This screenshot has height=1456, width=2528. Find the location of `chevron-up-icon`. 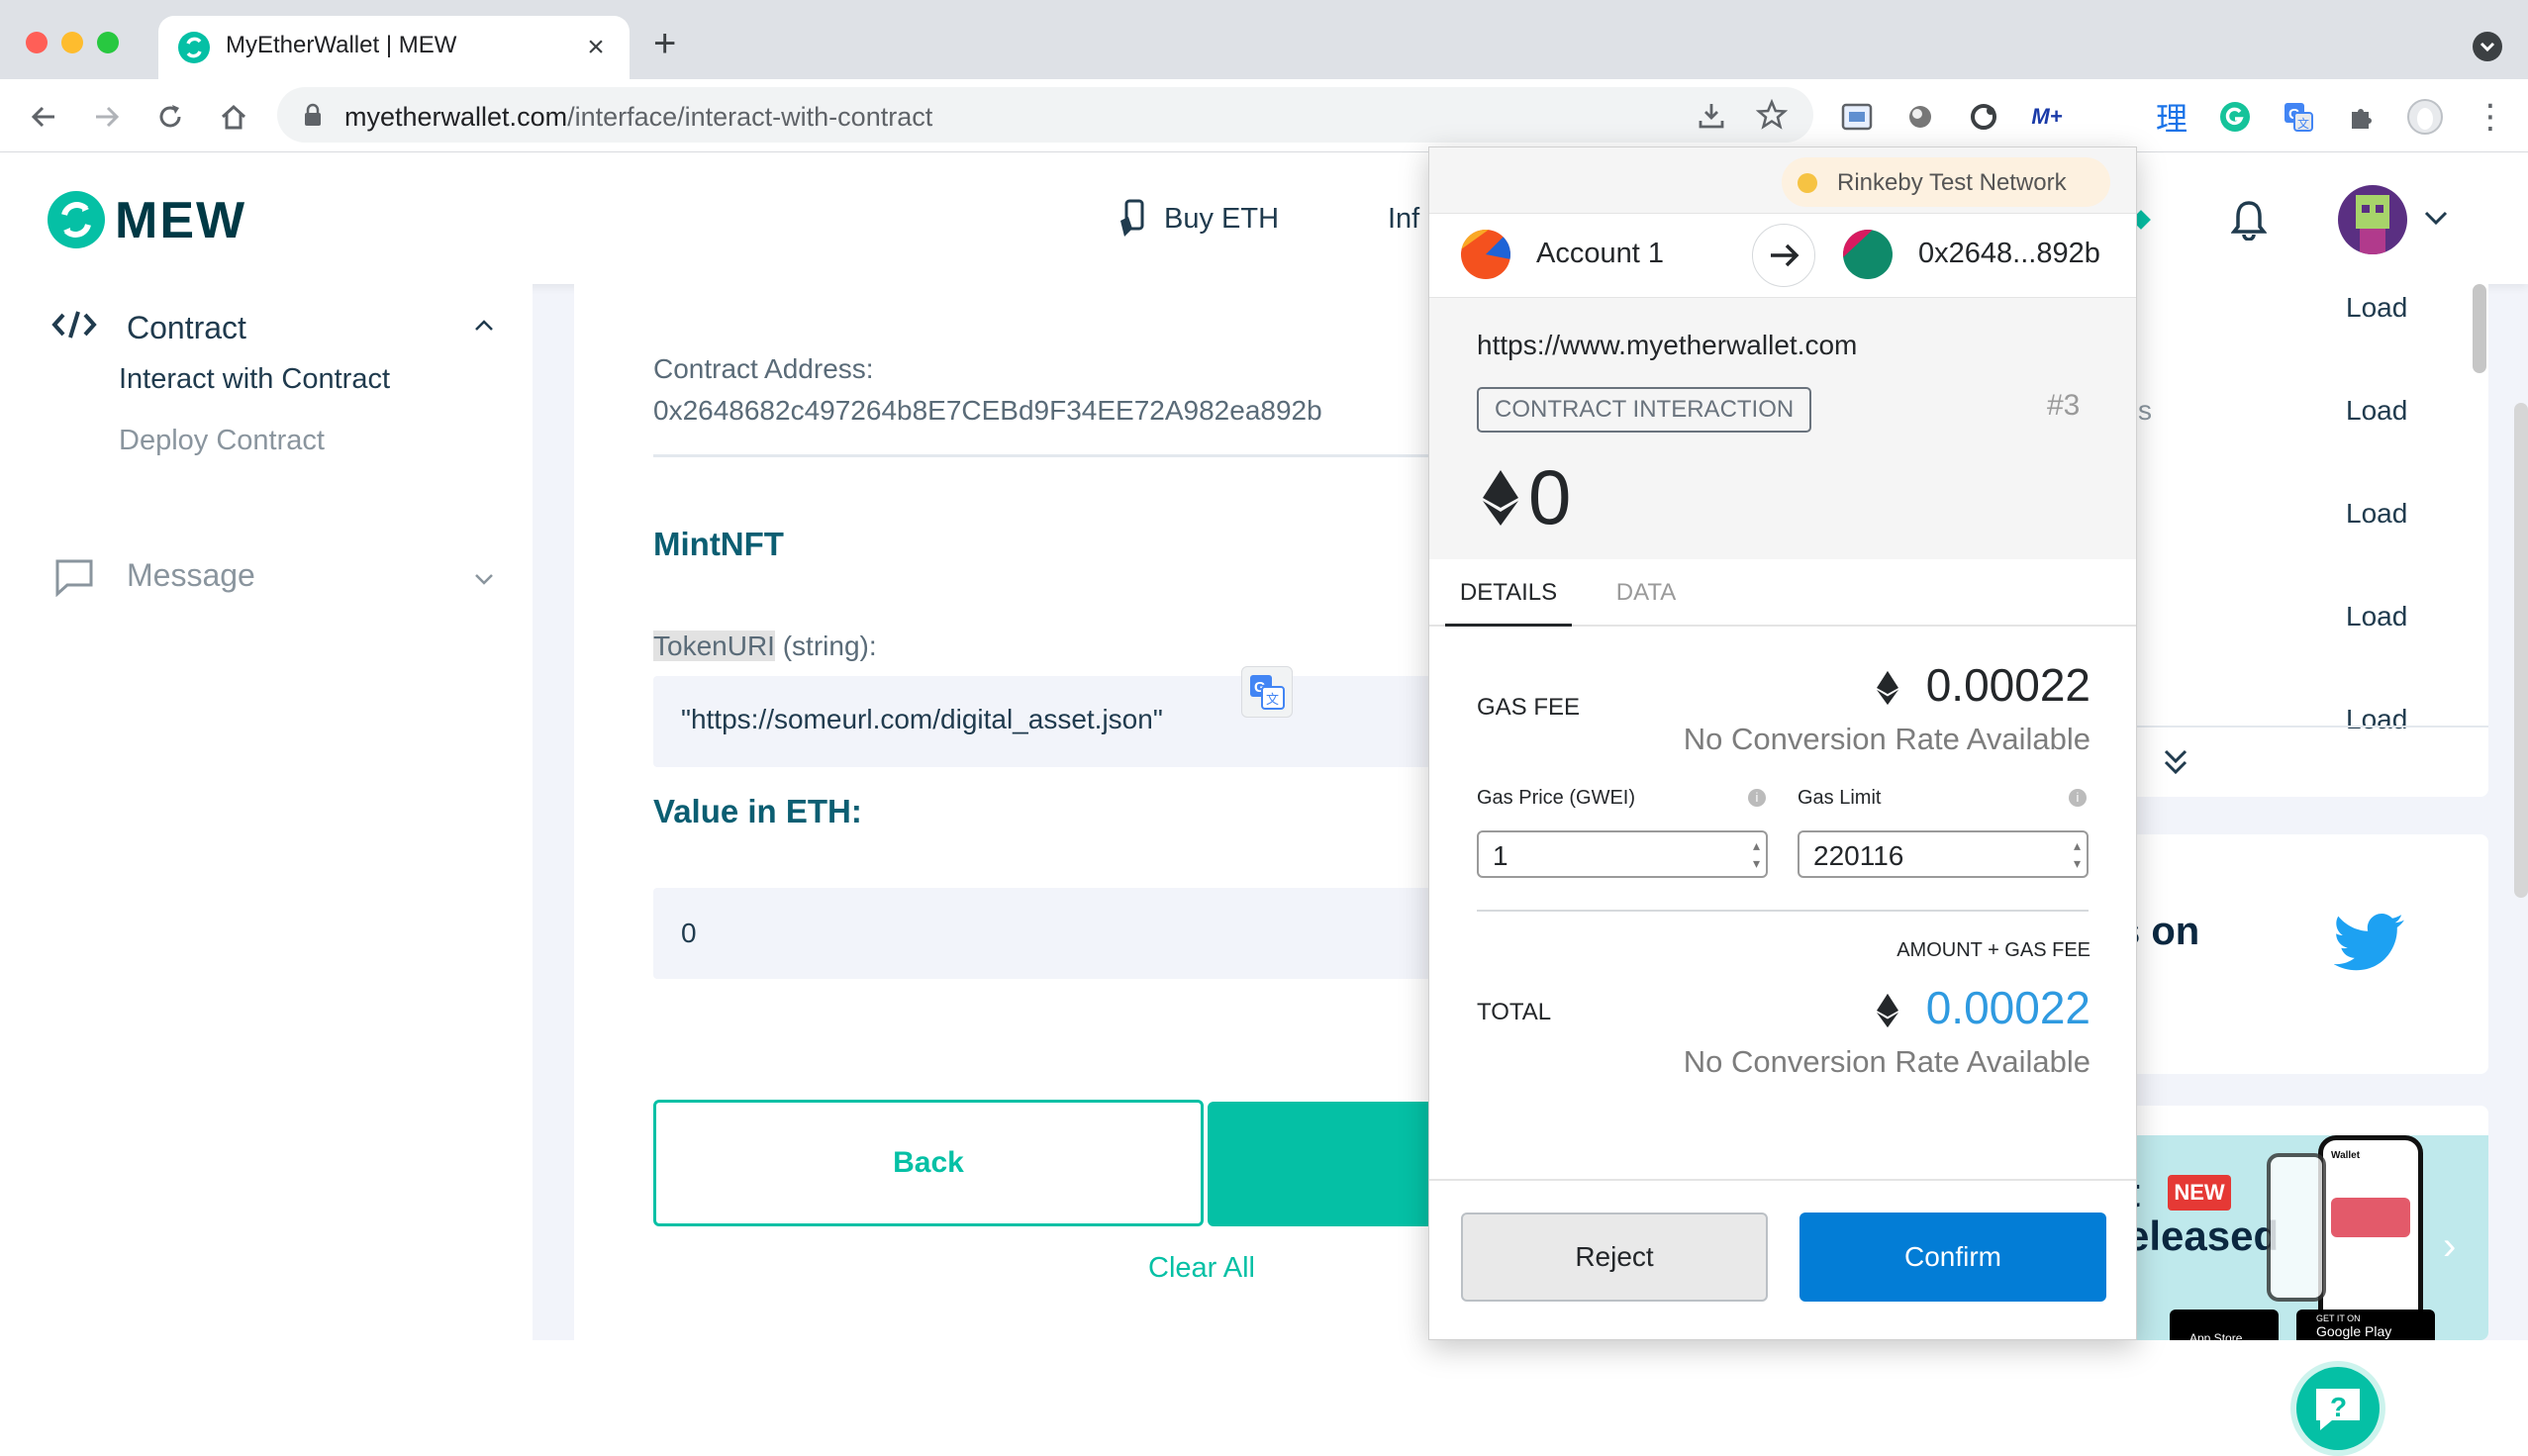

chevron-up-icon is located at coordinates (484, 326).